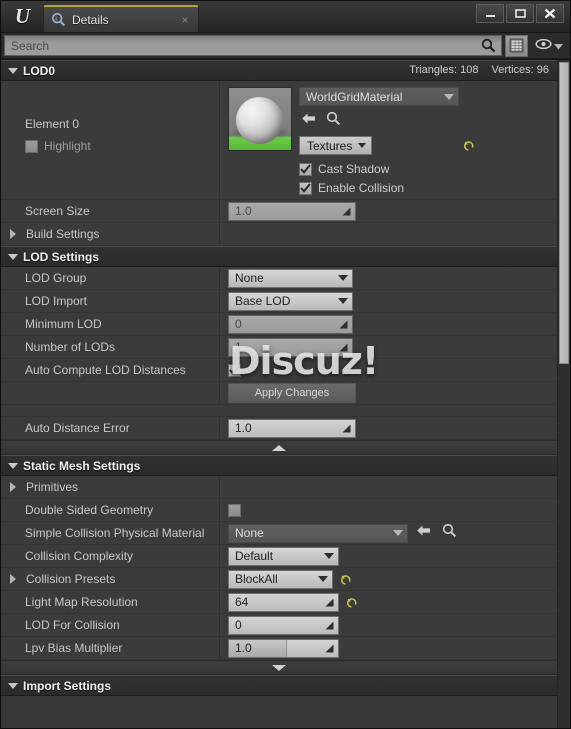  What do you see at coordinates (388, 625) in the screenshot?
I see `lod-for-collision-value-cell: 0` at bounding box center [388, 625].